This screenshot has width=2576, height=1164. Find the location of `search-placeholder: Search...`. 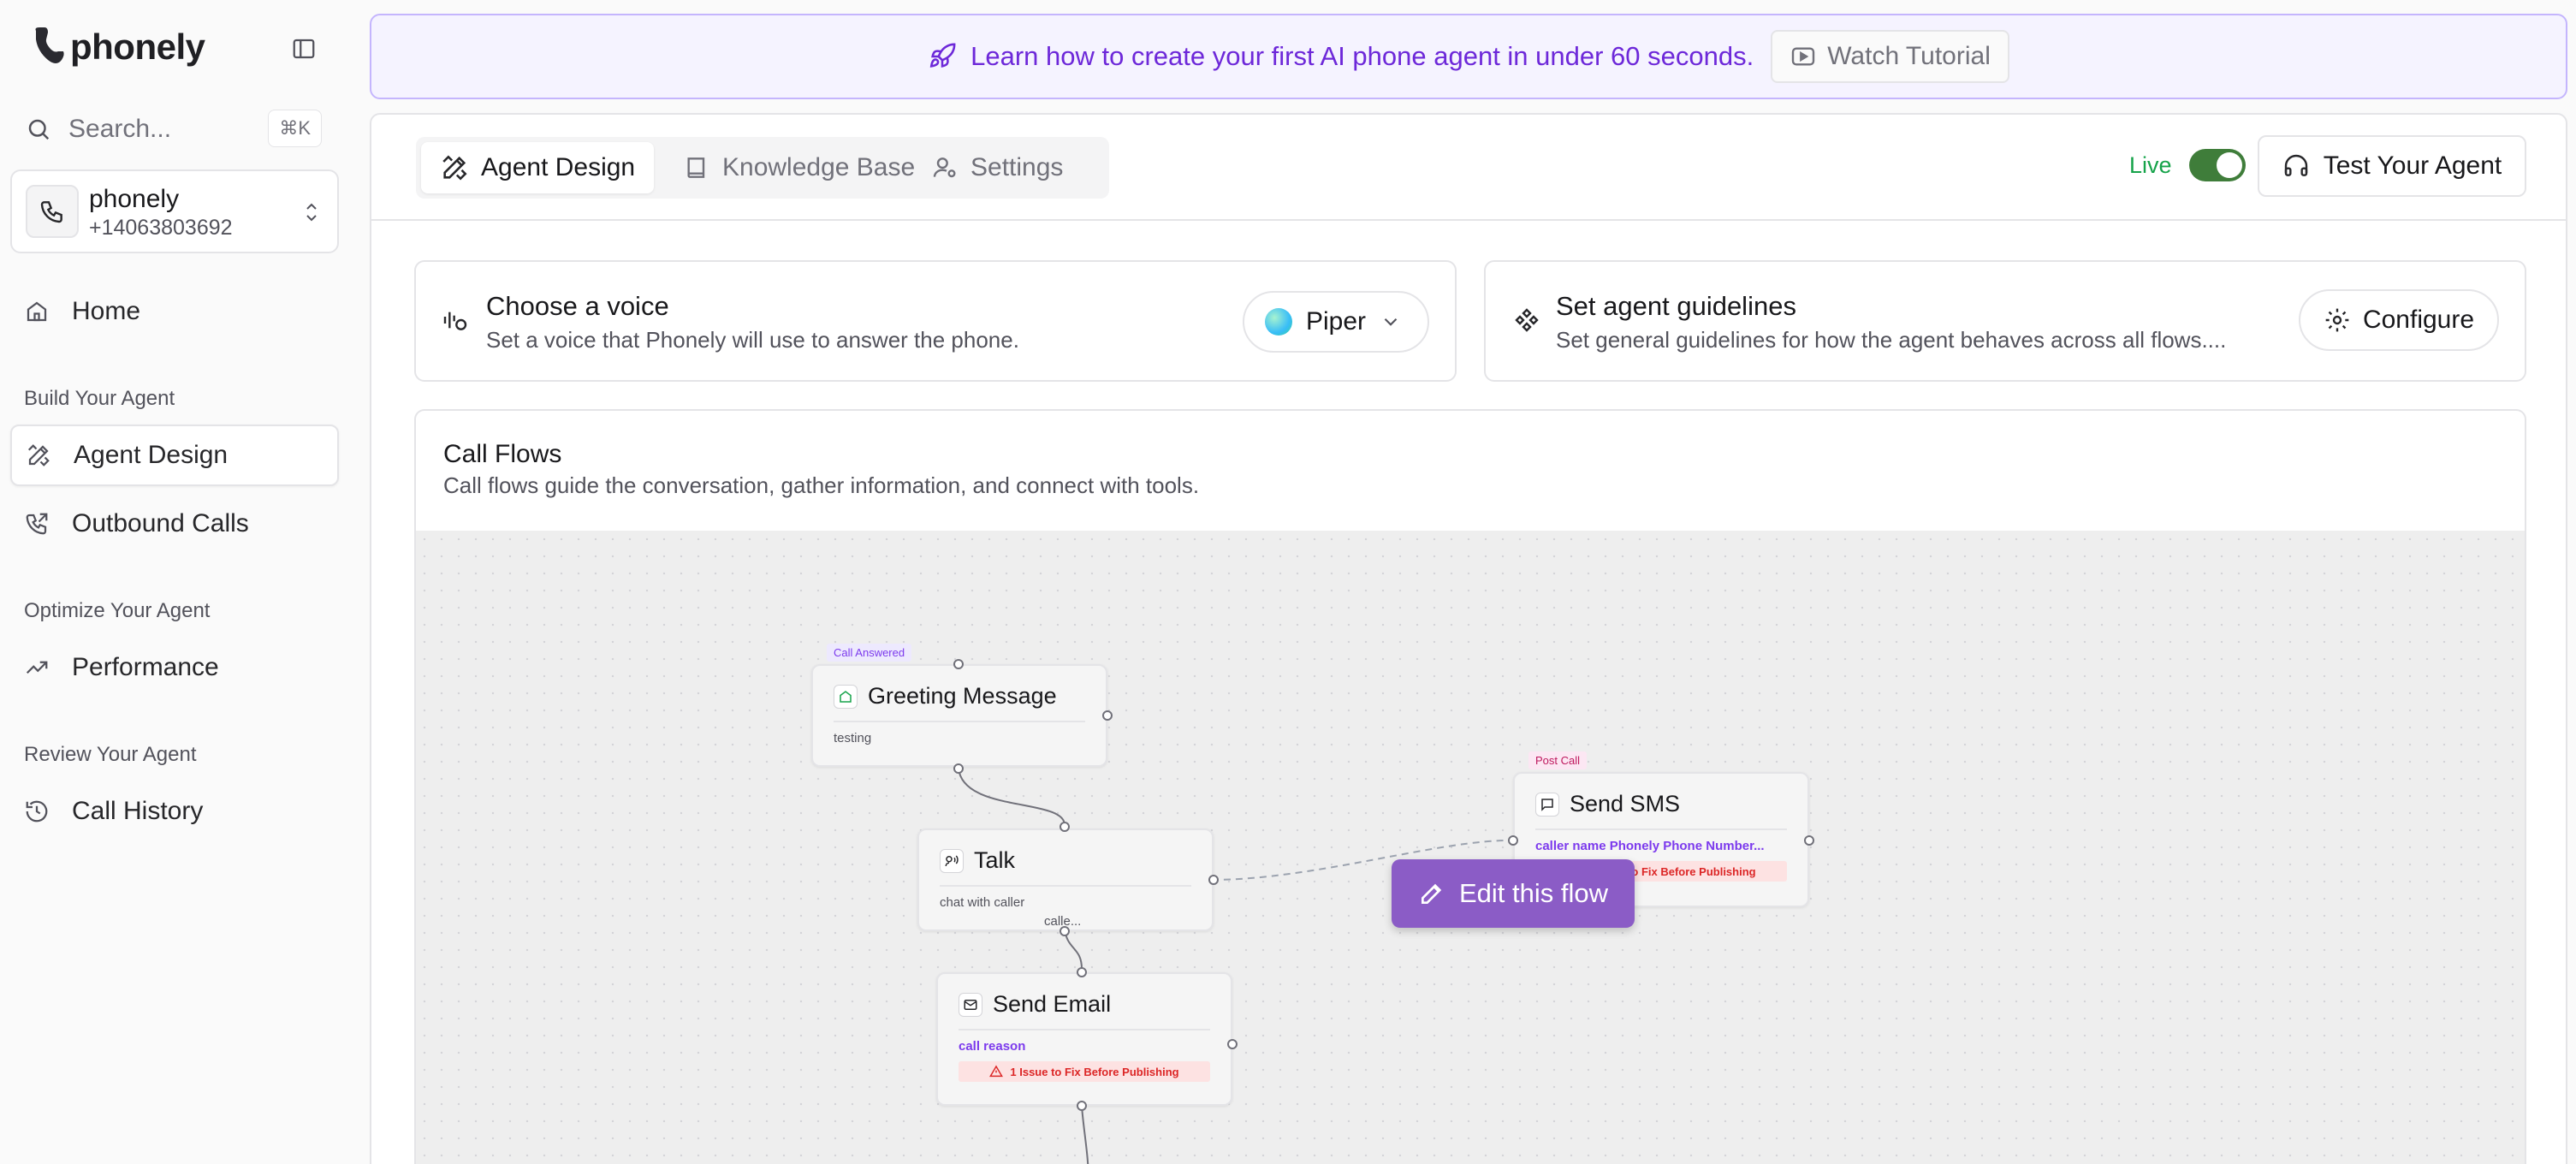

search-placeholder: Search... is located at coordinates (120, 129).